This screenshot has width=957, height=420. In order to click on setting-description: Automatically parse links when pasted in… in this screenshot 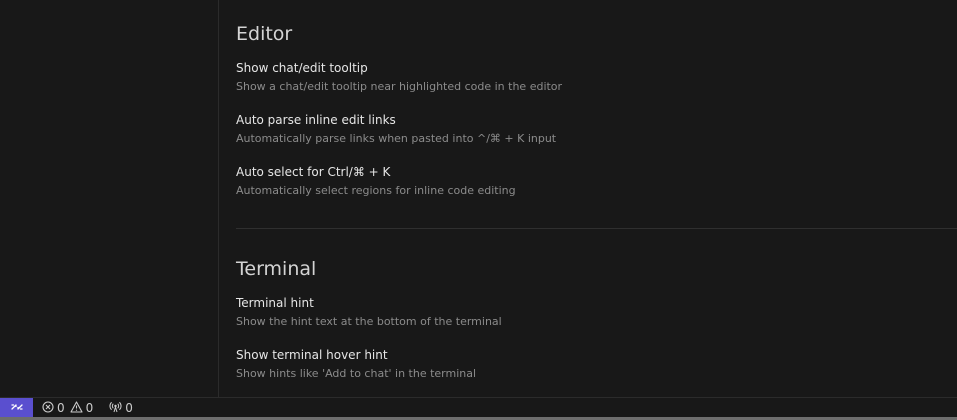, I will do `click(396, 138)`.